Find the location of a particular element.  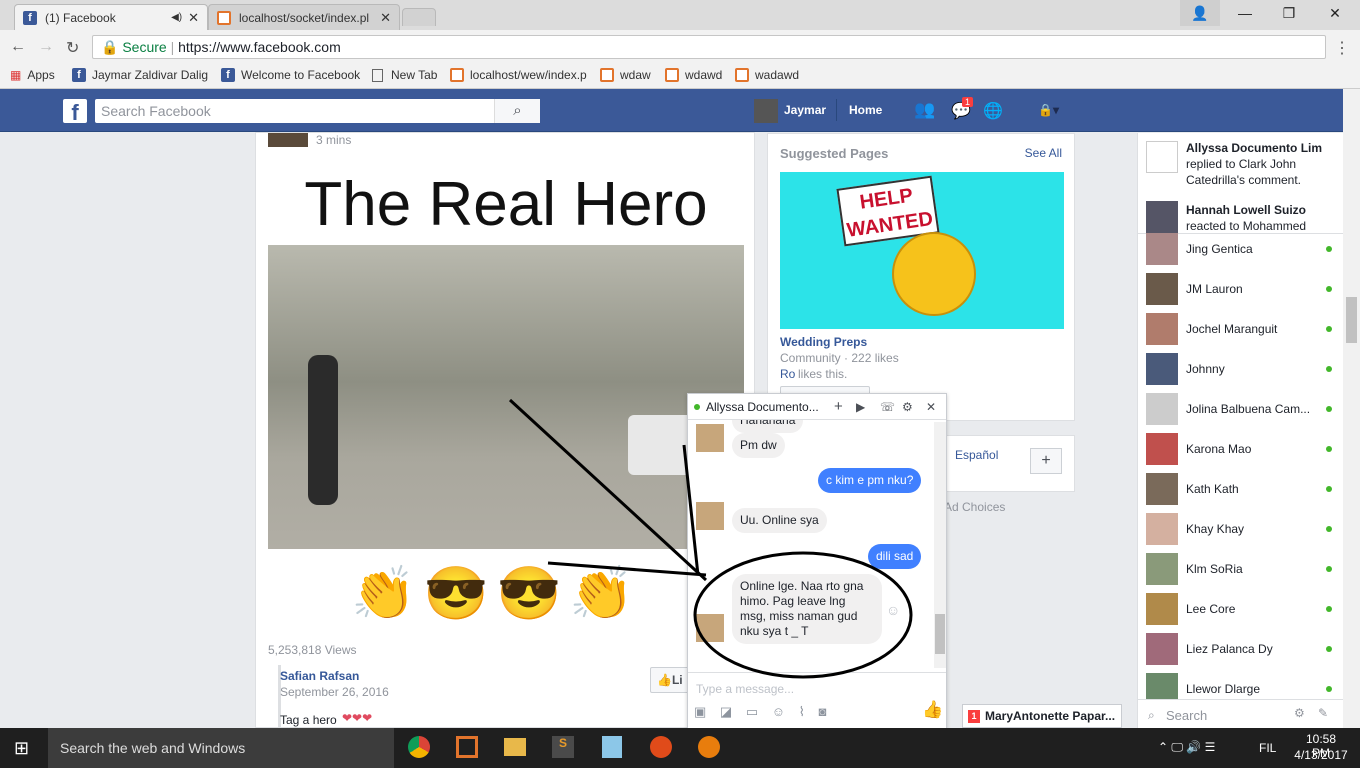

blender-icon is located at coordinates (709, 747).